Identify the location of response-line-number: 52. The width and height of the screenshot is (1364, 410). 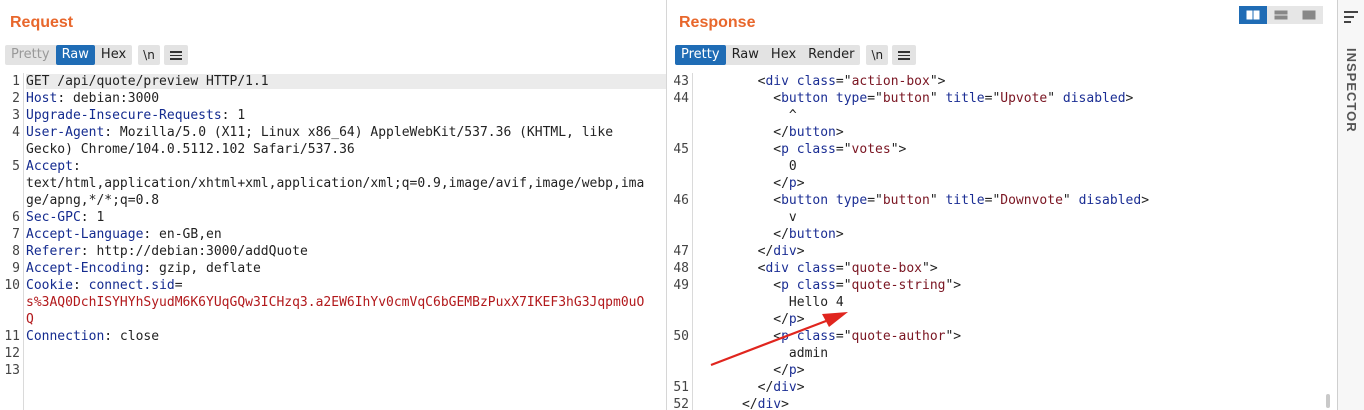
(681, 403).